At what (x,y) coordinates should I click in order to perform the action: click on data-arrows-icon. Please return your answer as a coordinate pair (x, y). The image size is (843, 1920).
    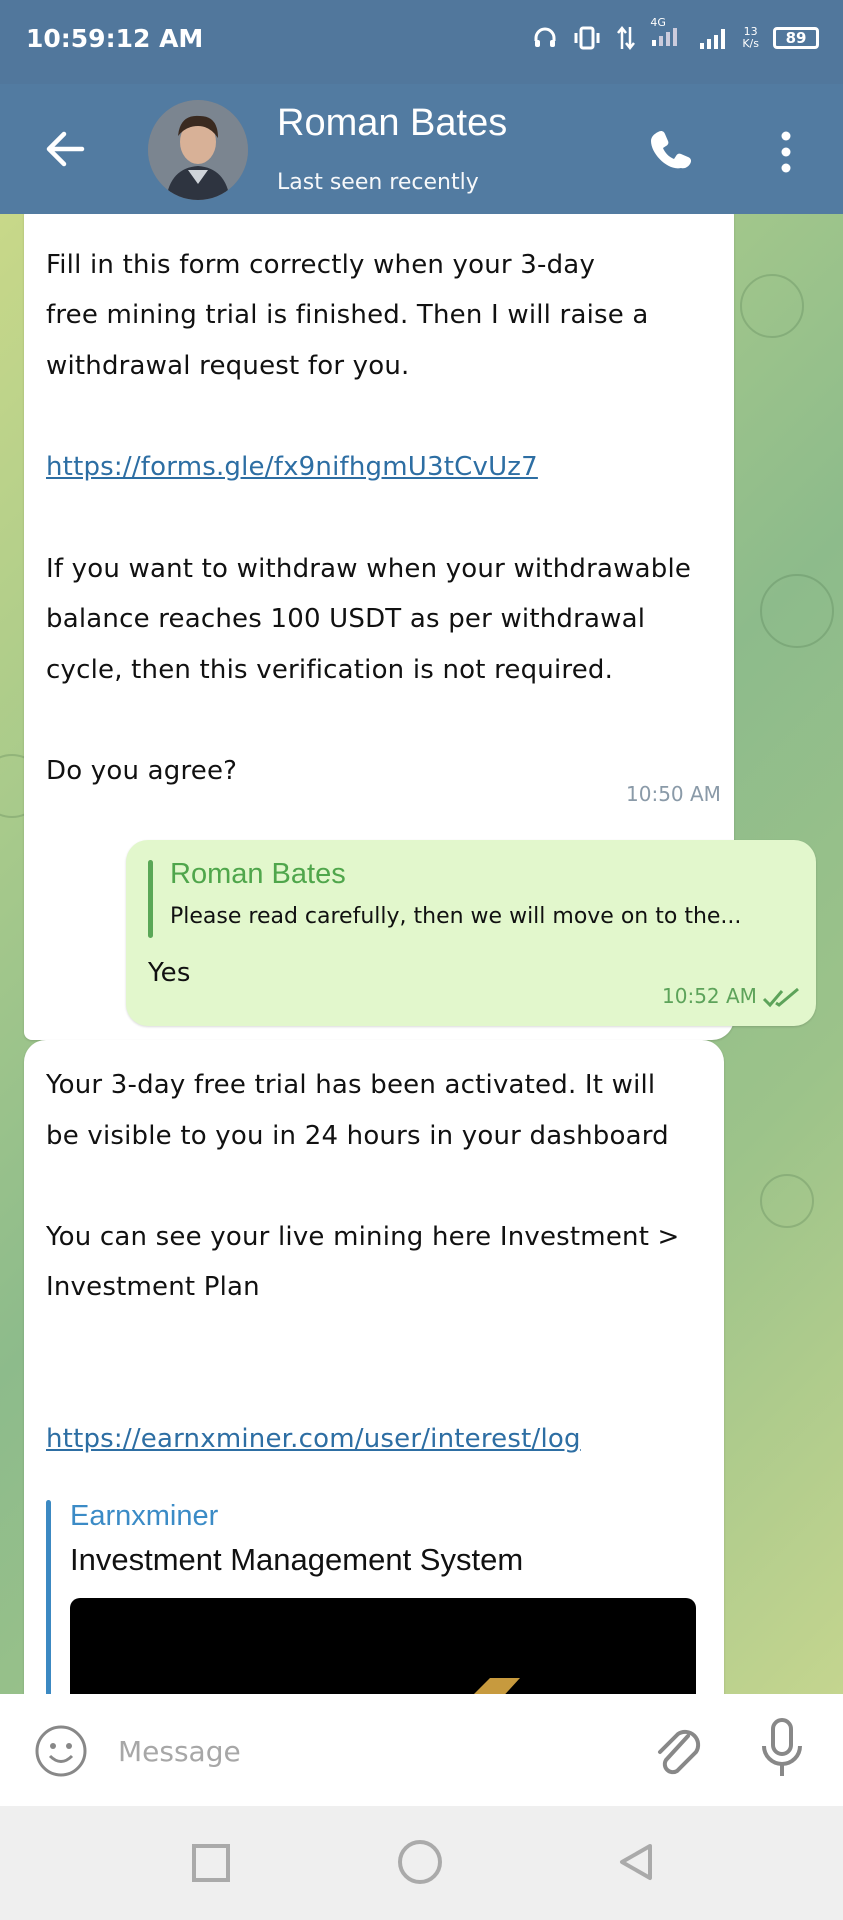
    Looking at the image, I should click on (626, 38).